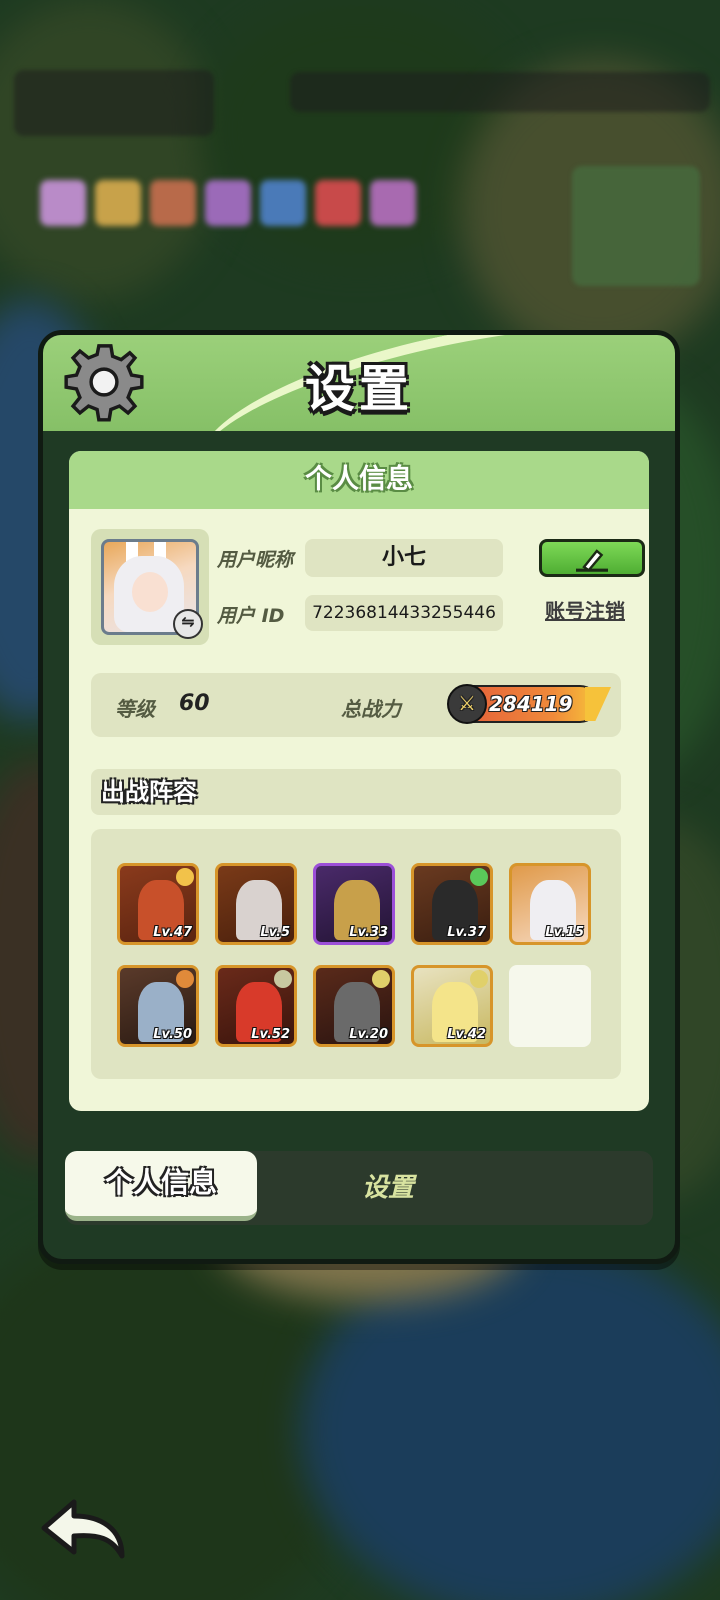  I want to click on power-label: 总战力, so click(371, 709).